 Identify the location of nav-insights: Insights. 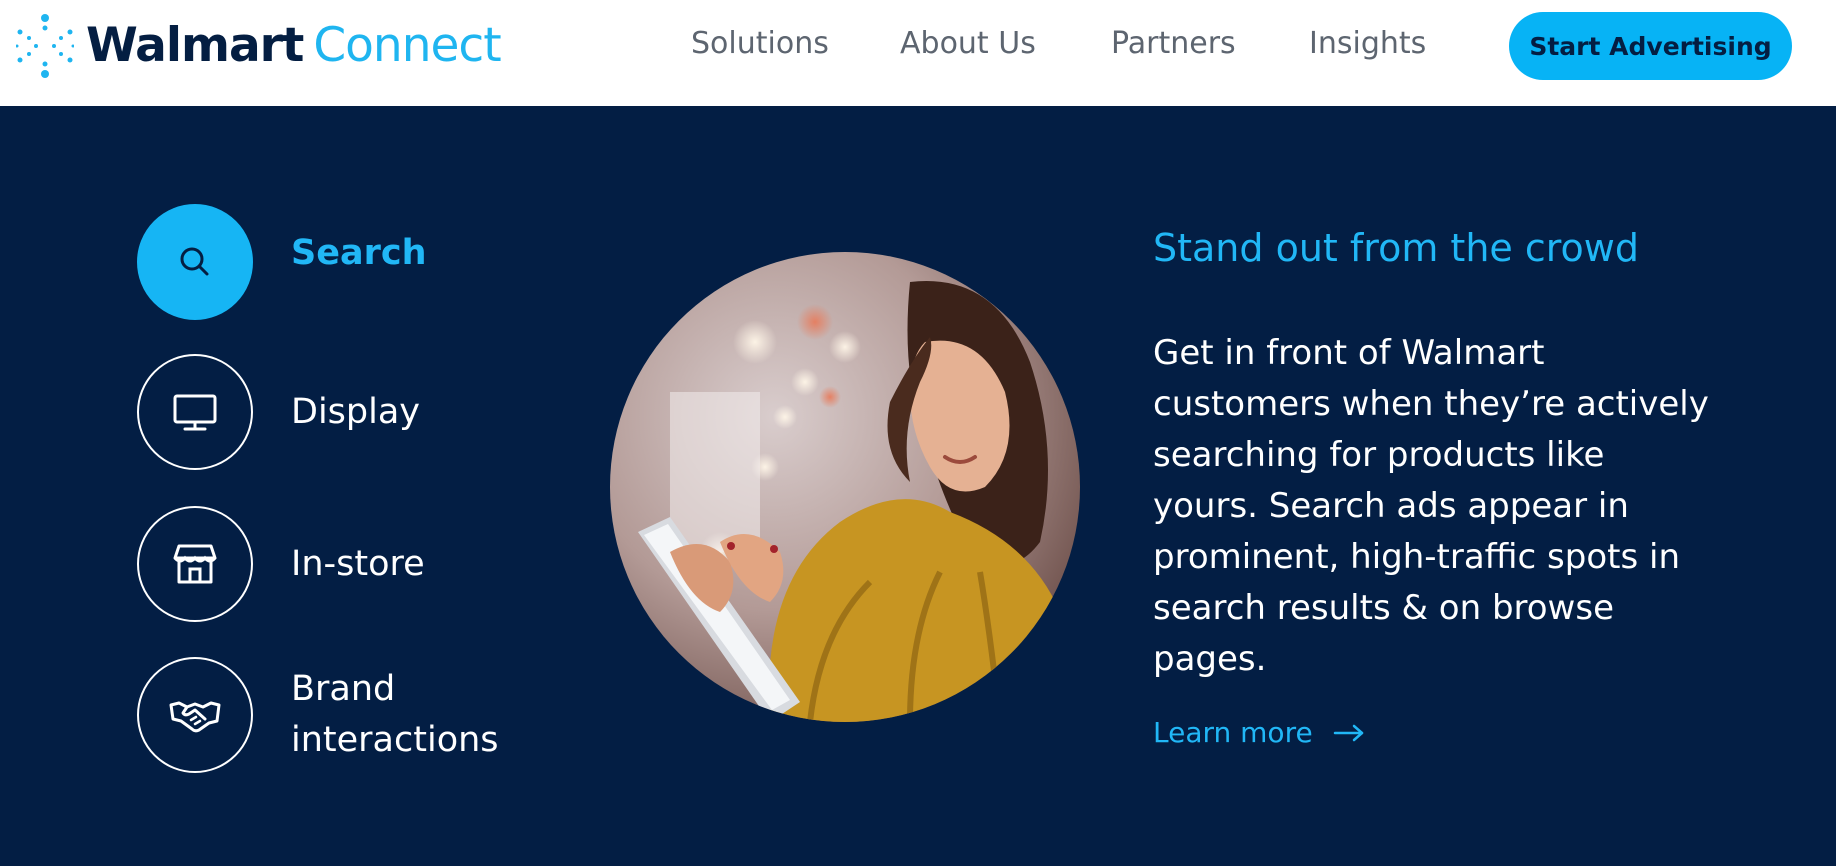
(1367, 43).